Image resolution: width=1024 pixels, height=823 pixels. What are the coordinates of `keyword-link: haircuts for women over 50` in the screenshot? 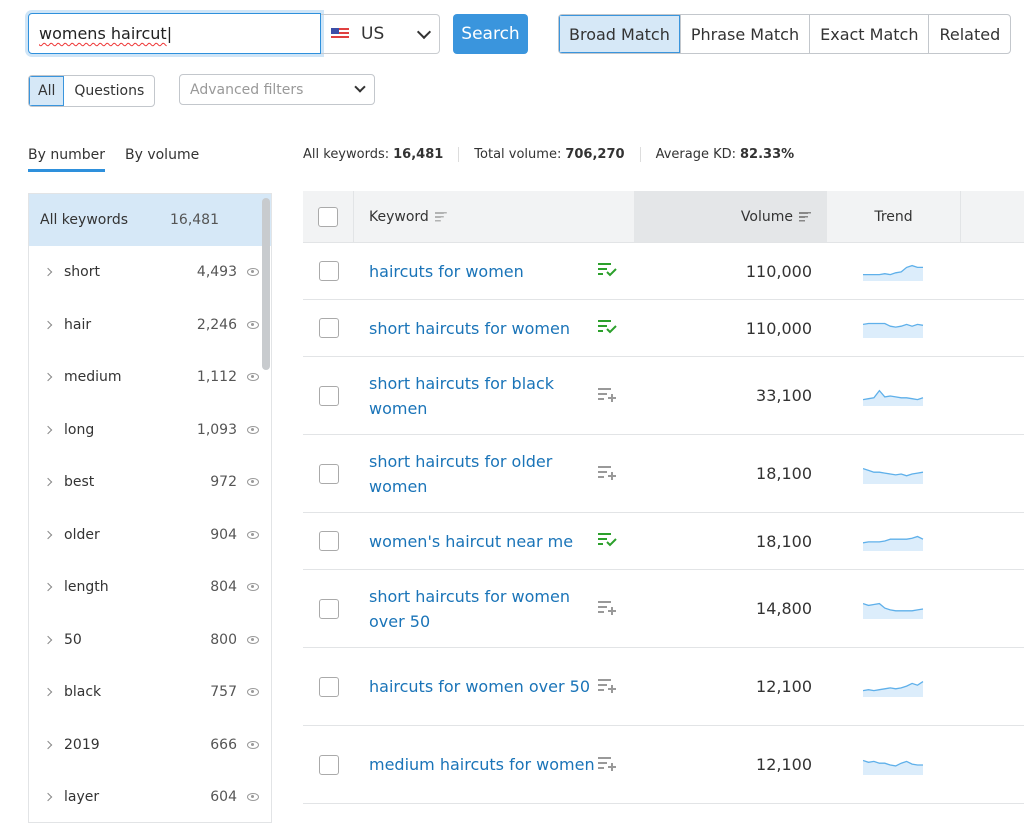 It's located at (483, 686).